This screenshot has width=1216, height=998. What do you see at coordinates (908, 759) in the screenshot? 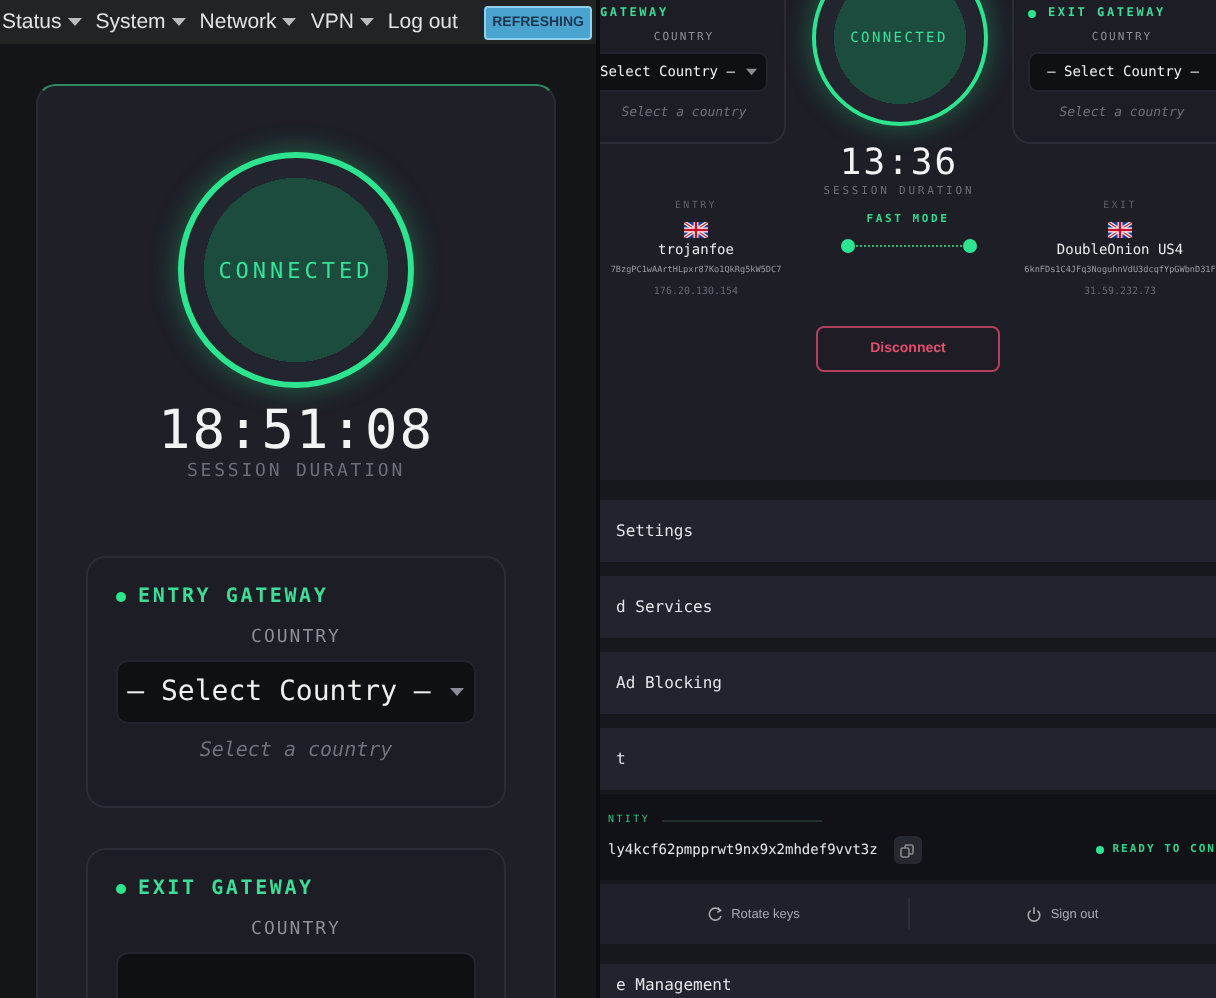
I see `section-header: t` at bounding box center [908, 759].